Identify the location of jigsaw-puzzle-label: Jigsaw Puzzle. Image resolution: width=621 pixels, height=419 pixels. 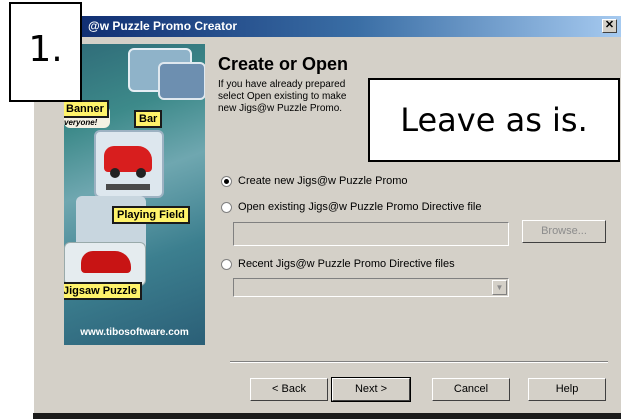
(103, 291).